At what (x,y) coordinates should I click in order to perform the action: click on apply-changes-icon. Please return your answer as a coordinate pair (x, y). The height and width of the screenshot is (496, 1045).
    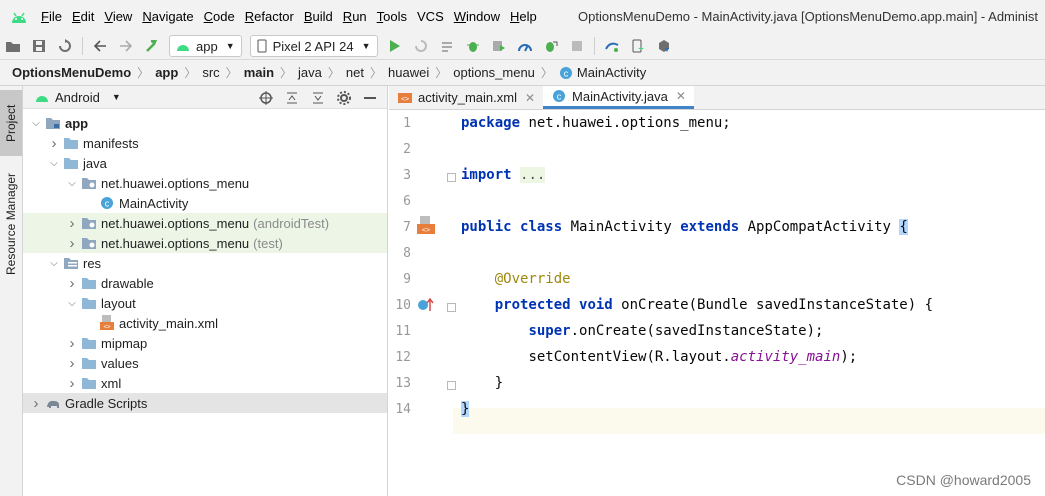
    Looking at the image, I should click on (421, 46).